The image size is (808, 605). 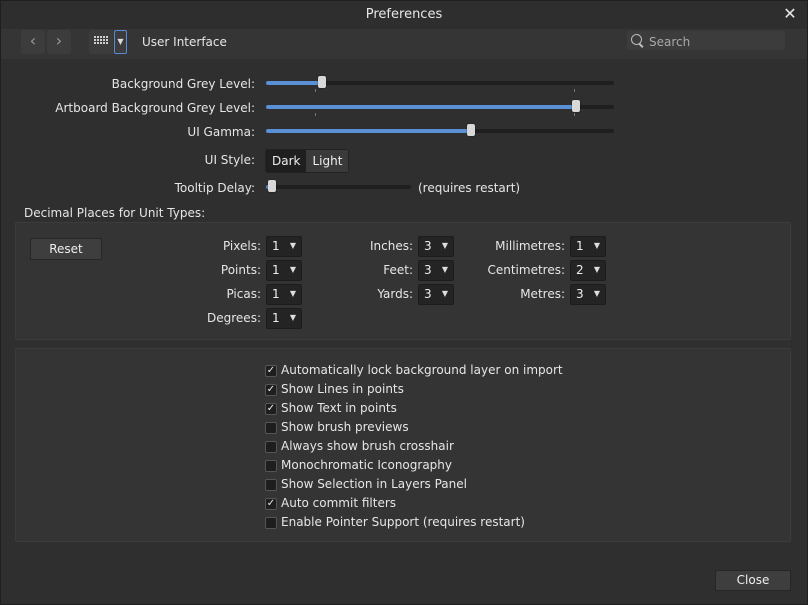 I want to click on window-title: Preferences, so click(x=404, y=14).